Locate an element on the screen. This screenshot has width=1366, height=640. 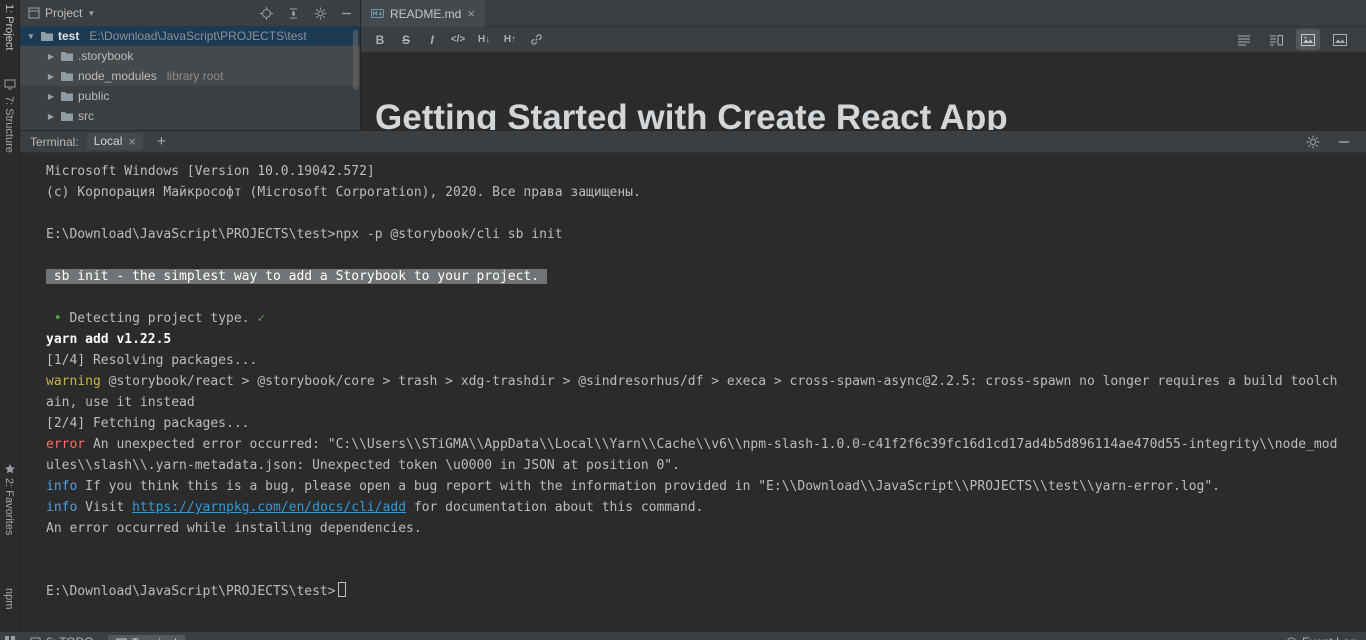
status-tab-todo: 6: TODO is located at coordinates (62, 637).